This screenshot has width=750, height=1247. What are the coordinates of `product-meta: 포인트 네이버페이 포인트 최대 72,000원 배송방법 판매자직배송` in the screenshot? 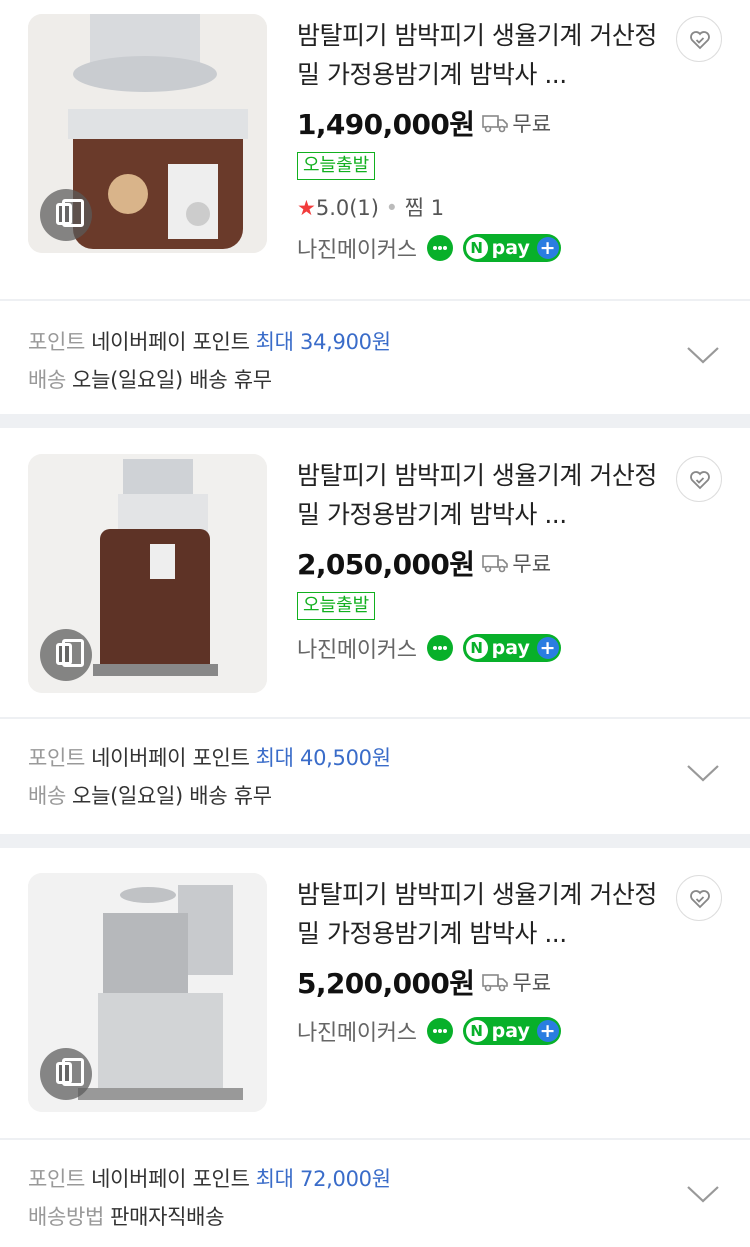 It's located at (375, 1193).